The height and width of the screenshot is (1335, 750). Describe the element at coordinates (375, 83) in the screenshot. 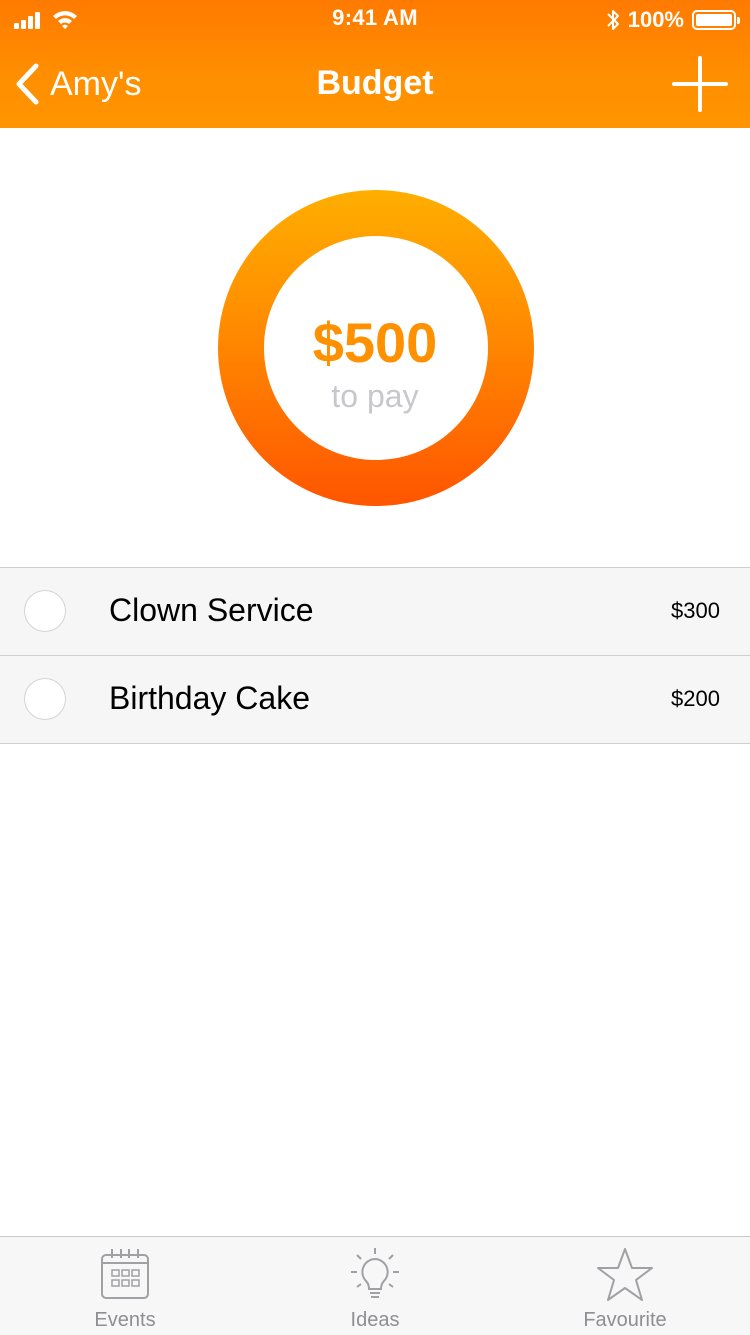

I see `page-title: Budget` at that location.